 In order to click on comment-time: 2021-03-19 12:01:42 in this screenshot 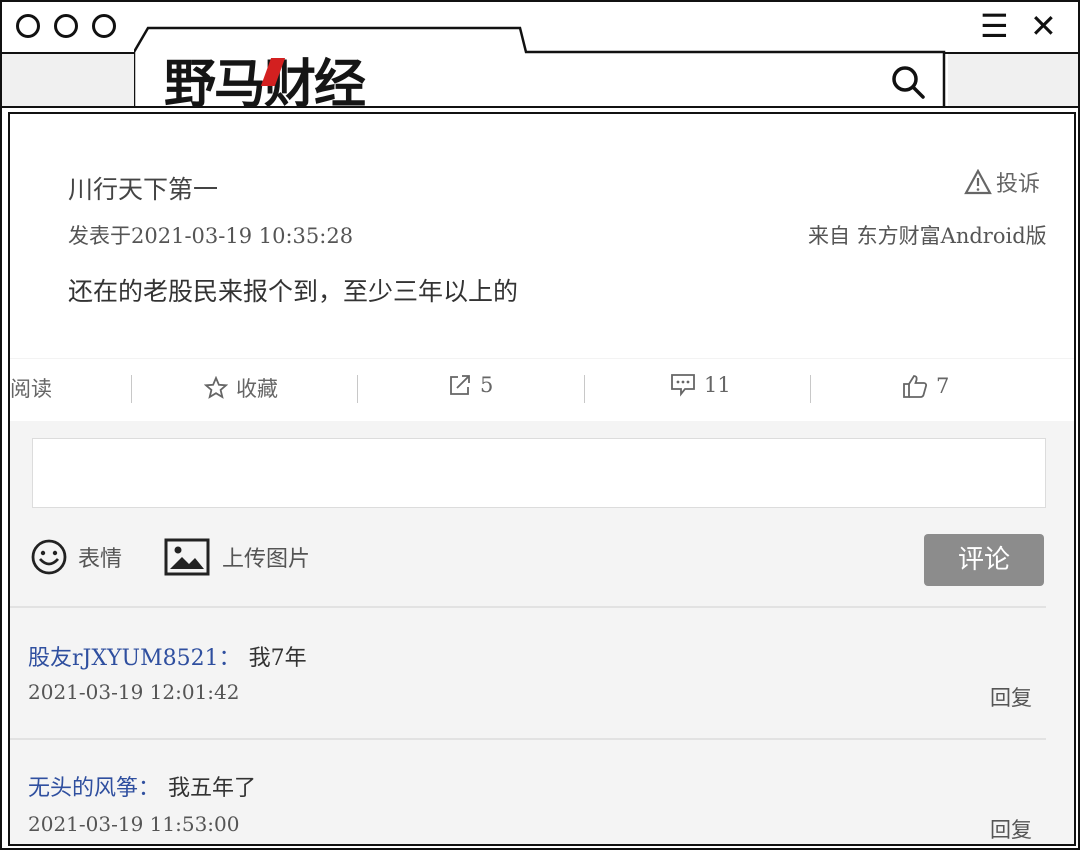, I will do `click(134, 692)`.